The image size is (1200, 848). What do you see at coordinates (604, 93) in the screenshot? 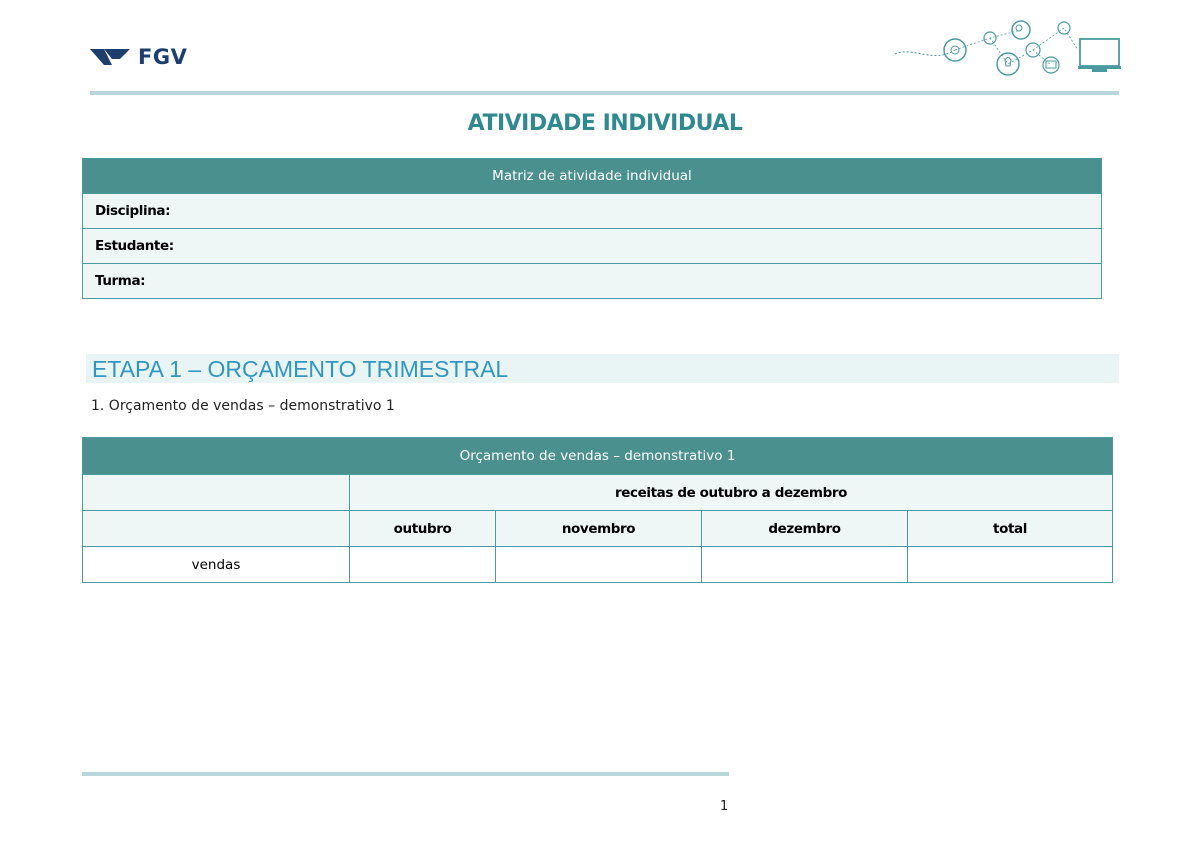
I see `header-divider` at bounding box center [604, 93].